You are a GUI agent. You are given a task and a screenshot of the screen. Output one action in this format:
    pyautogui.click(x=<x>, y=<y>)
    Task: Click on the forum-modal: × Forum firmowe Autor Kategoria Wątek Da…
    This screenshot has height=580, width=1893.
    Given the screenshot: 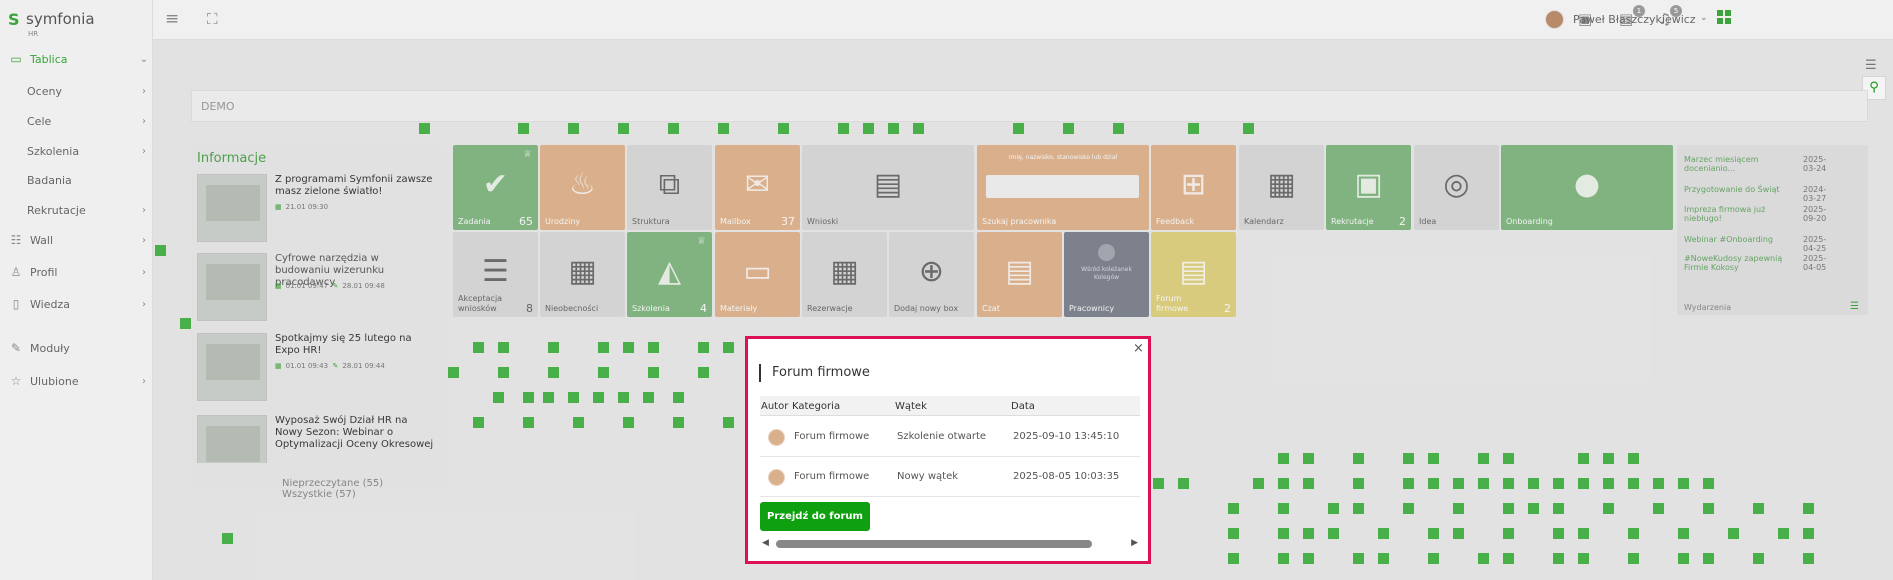 What is the action you would take?
    pyautogui.click(x=948, y=450)
    